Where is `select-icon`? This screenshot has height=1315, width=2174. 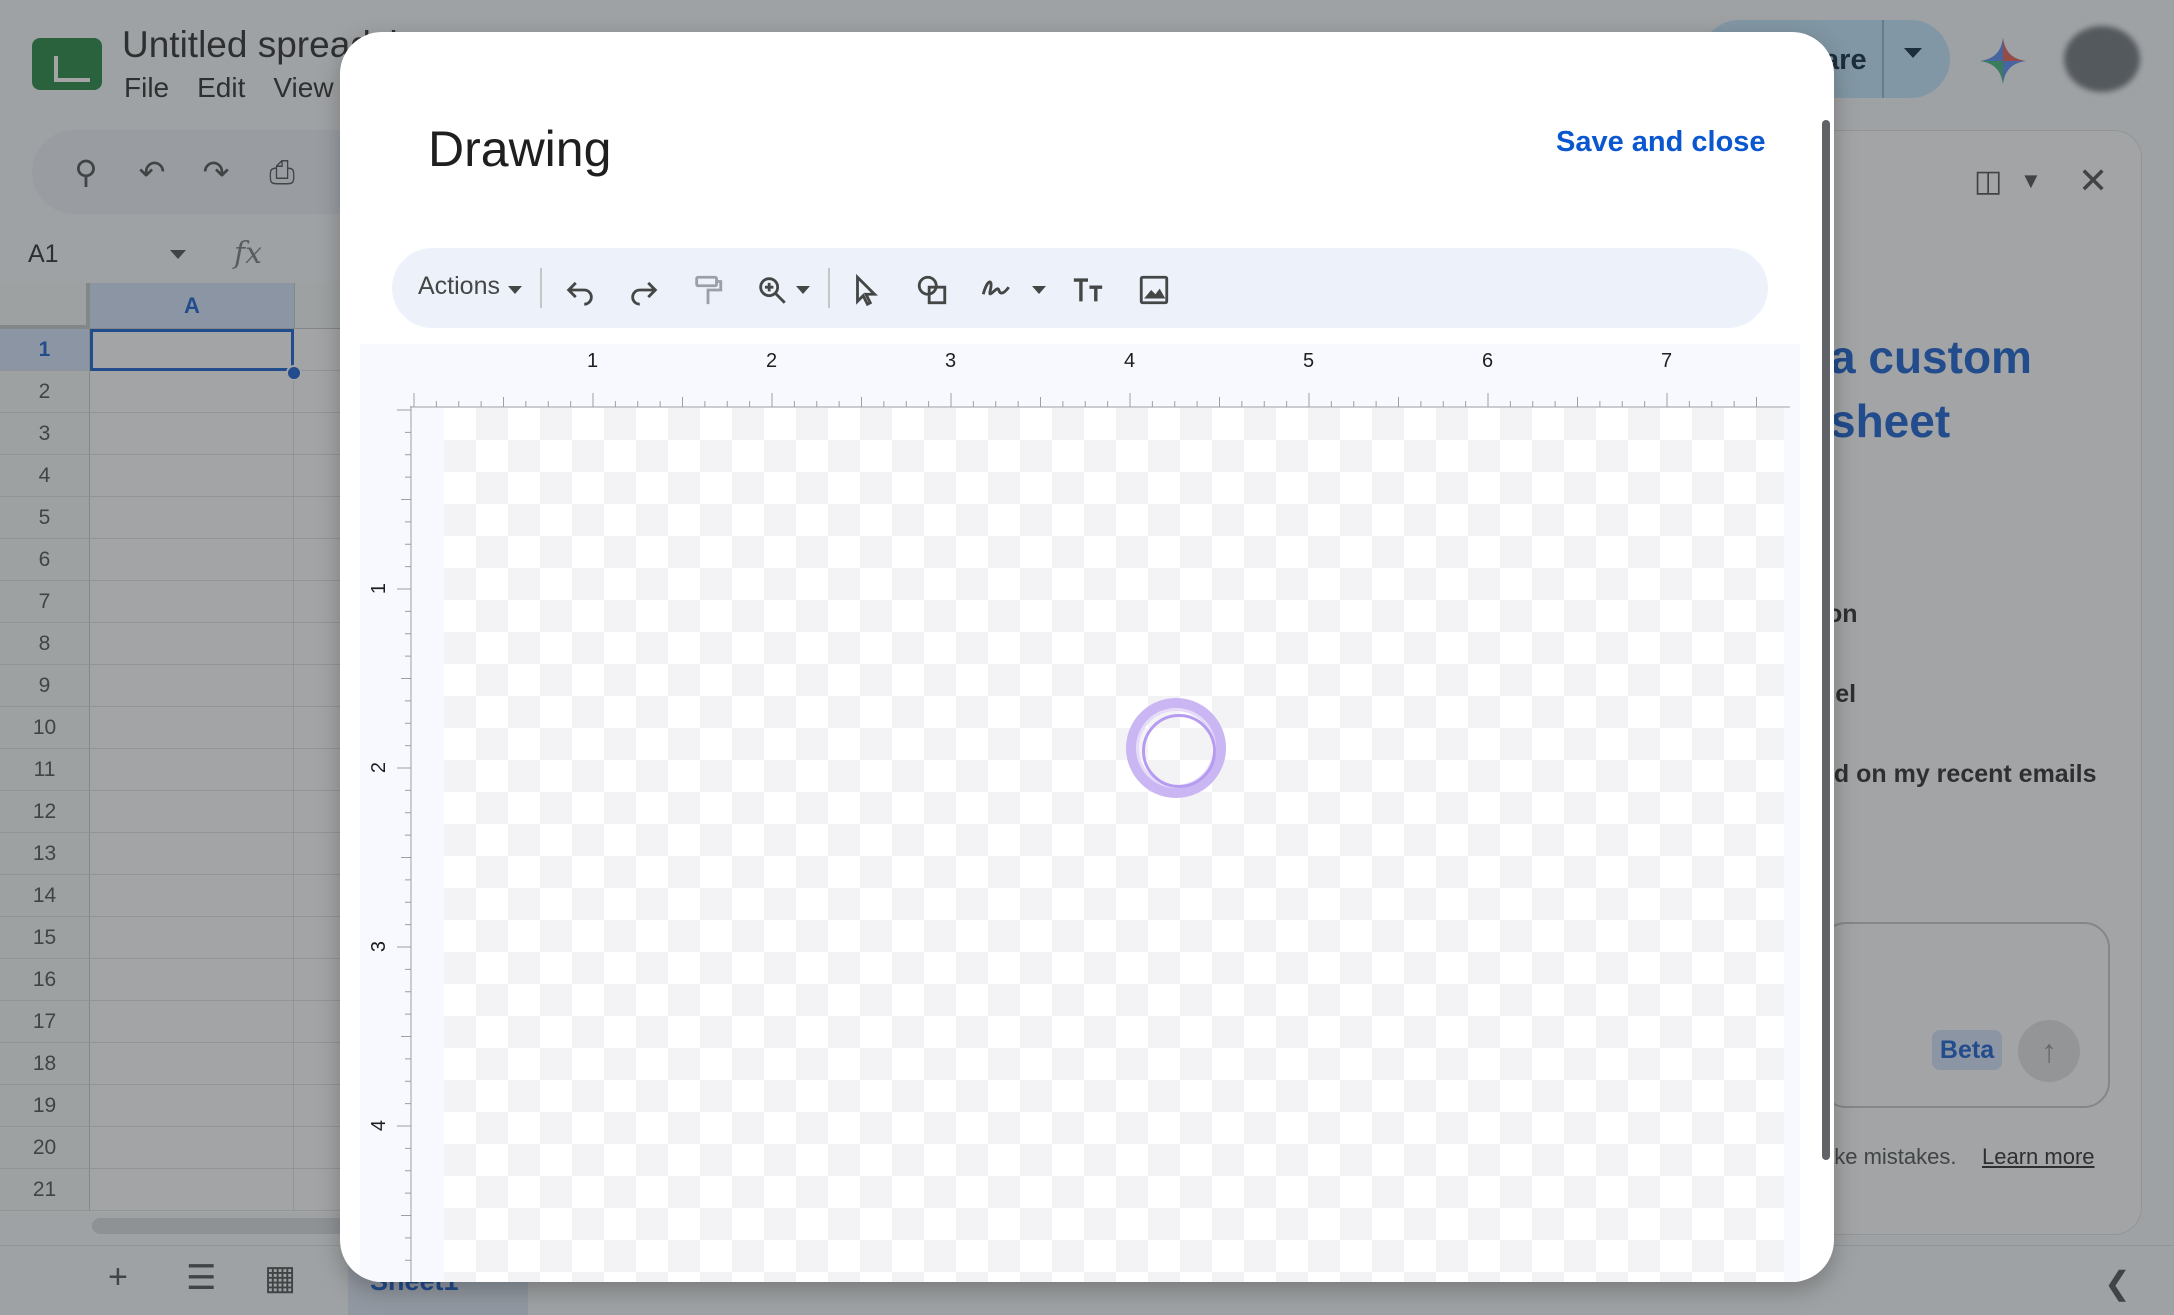
select-icon is located at coordinates (866, 290).